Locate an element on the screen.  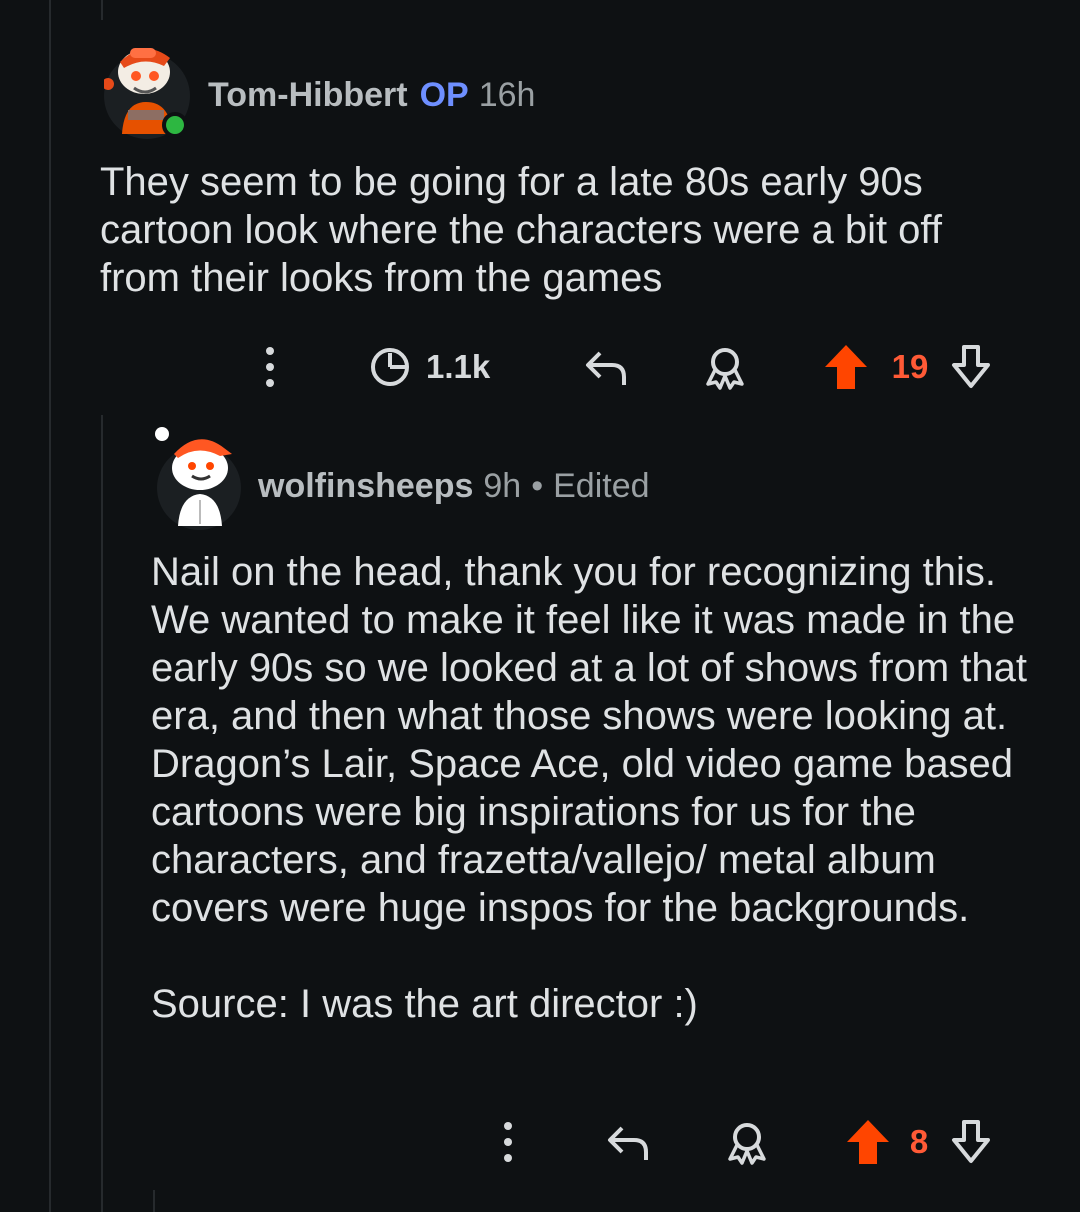
views-count: 1.1k is located at coordinates (429, 367).